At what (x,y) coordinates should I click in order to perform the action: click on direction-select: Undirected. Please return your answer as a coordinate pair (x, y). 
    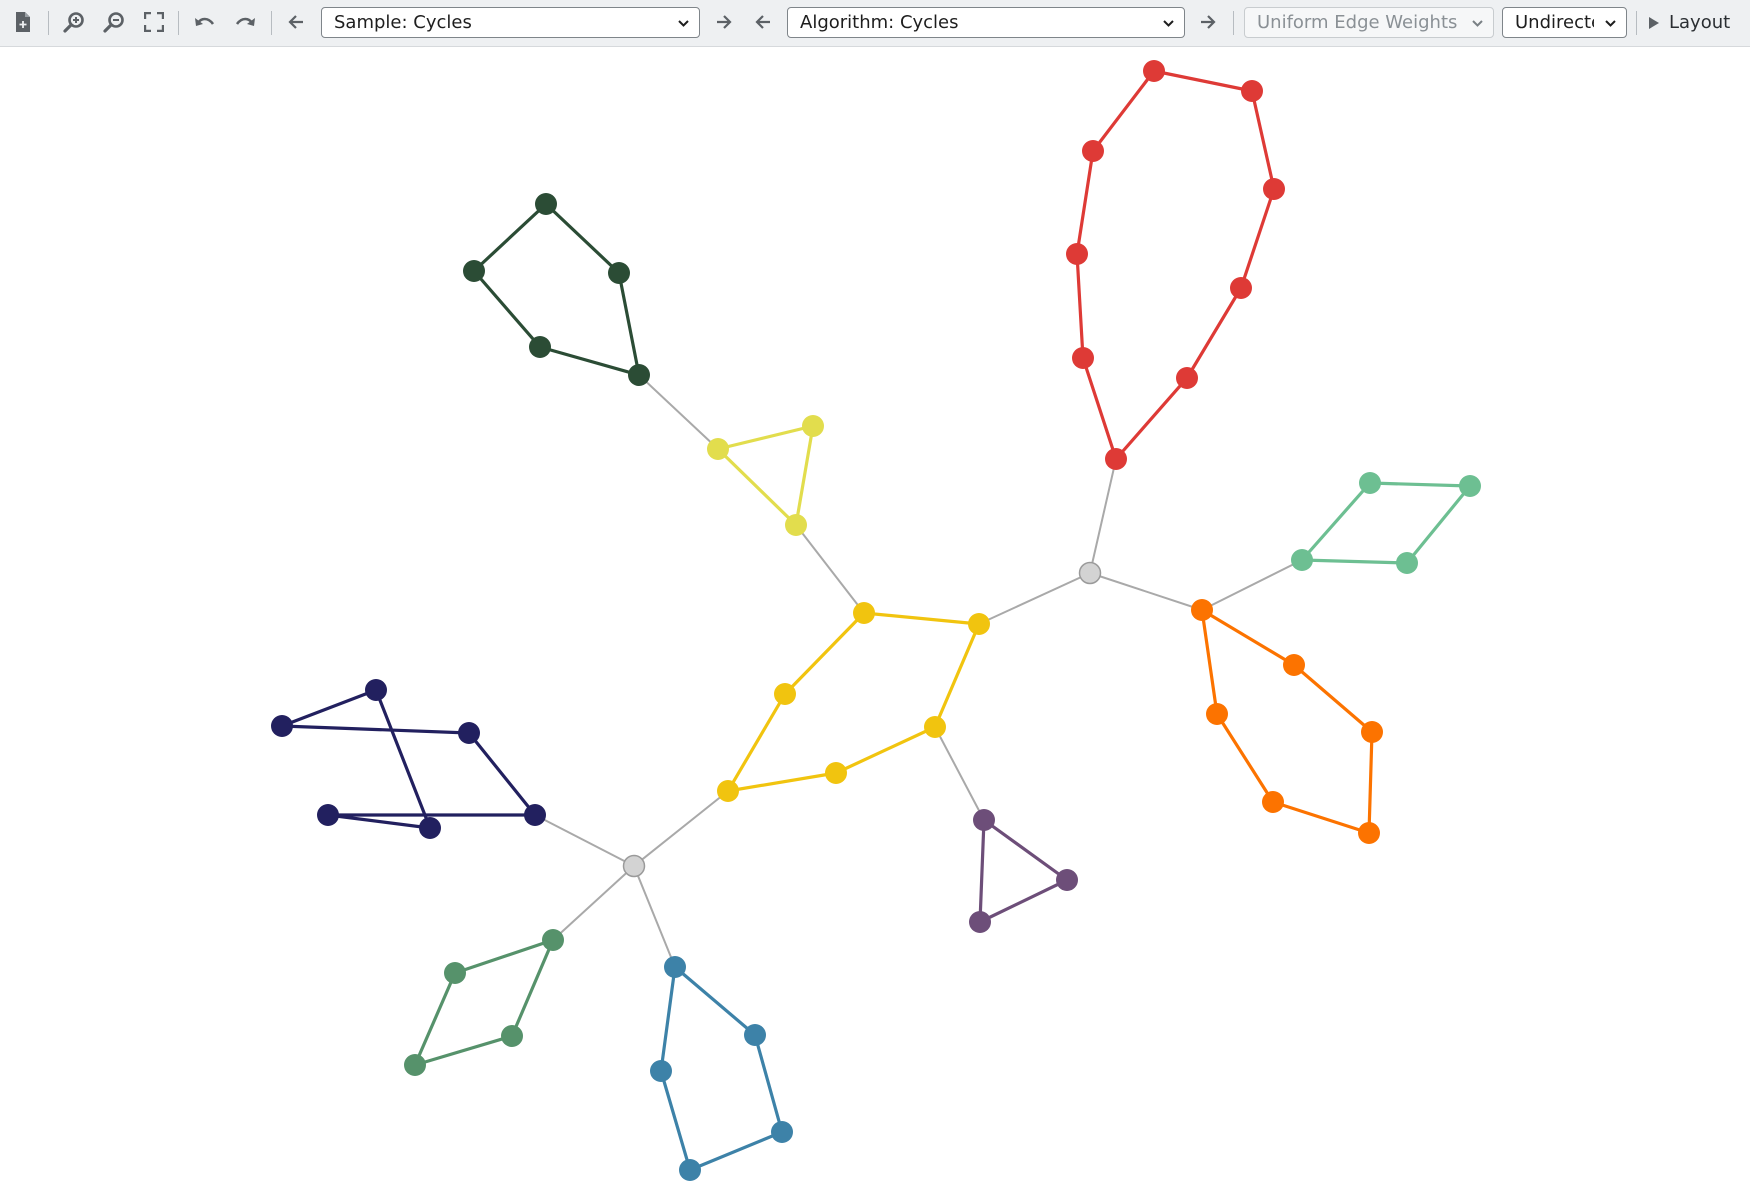
    Looking at the image, I should click on (1564, 22).